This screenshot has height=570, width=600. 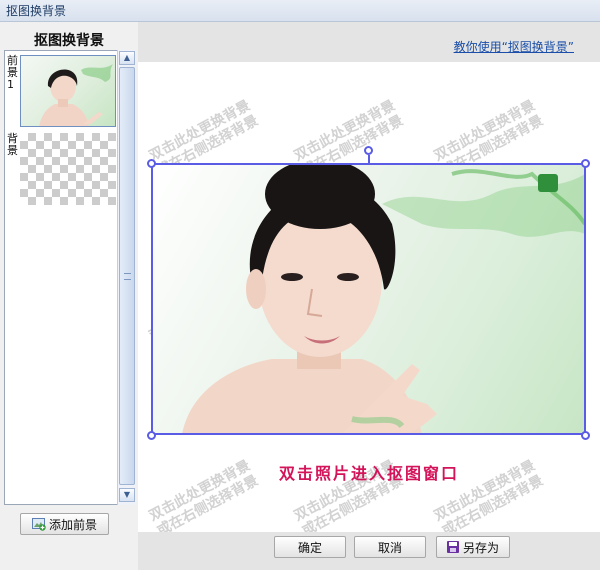 I want to click on window-title: 抠图换背景, so click(x=300, y=11).